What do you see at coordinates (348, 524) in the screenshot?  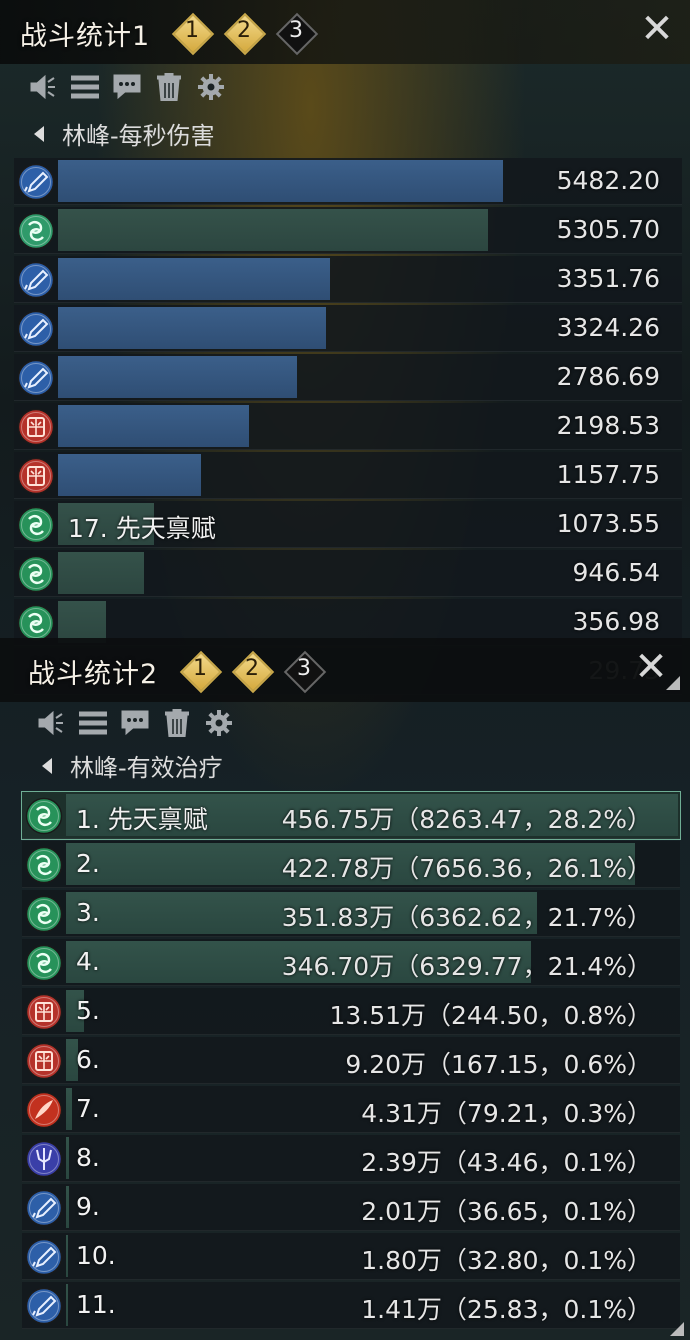 I see `dps-row: 17. 先天禀赋 1073.55` at bounding box center [348, 524].